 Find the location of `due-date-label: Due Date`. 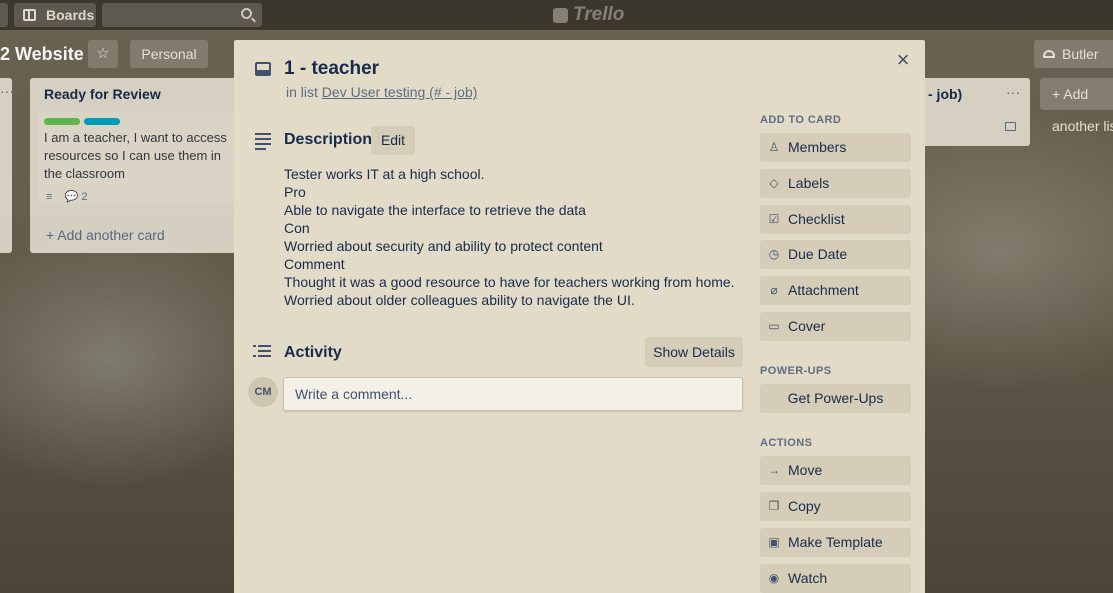

due-date-label: Due Date is located at coordinates (818, 254).